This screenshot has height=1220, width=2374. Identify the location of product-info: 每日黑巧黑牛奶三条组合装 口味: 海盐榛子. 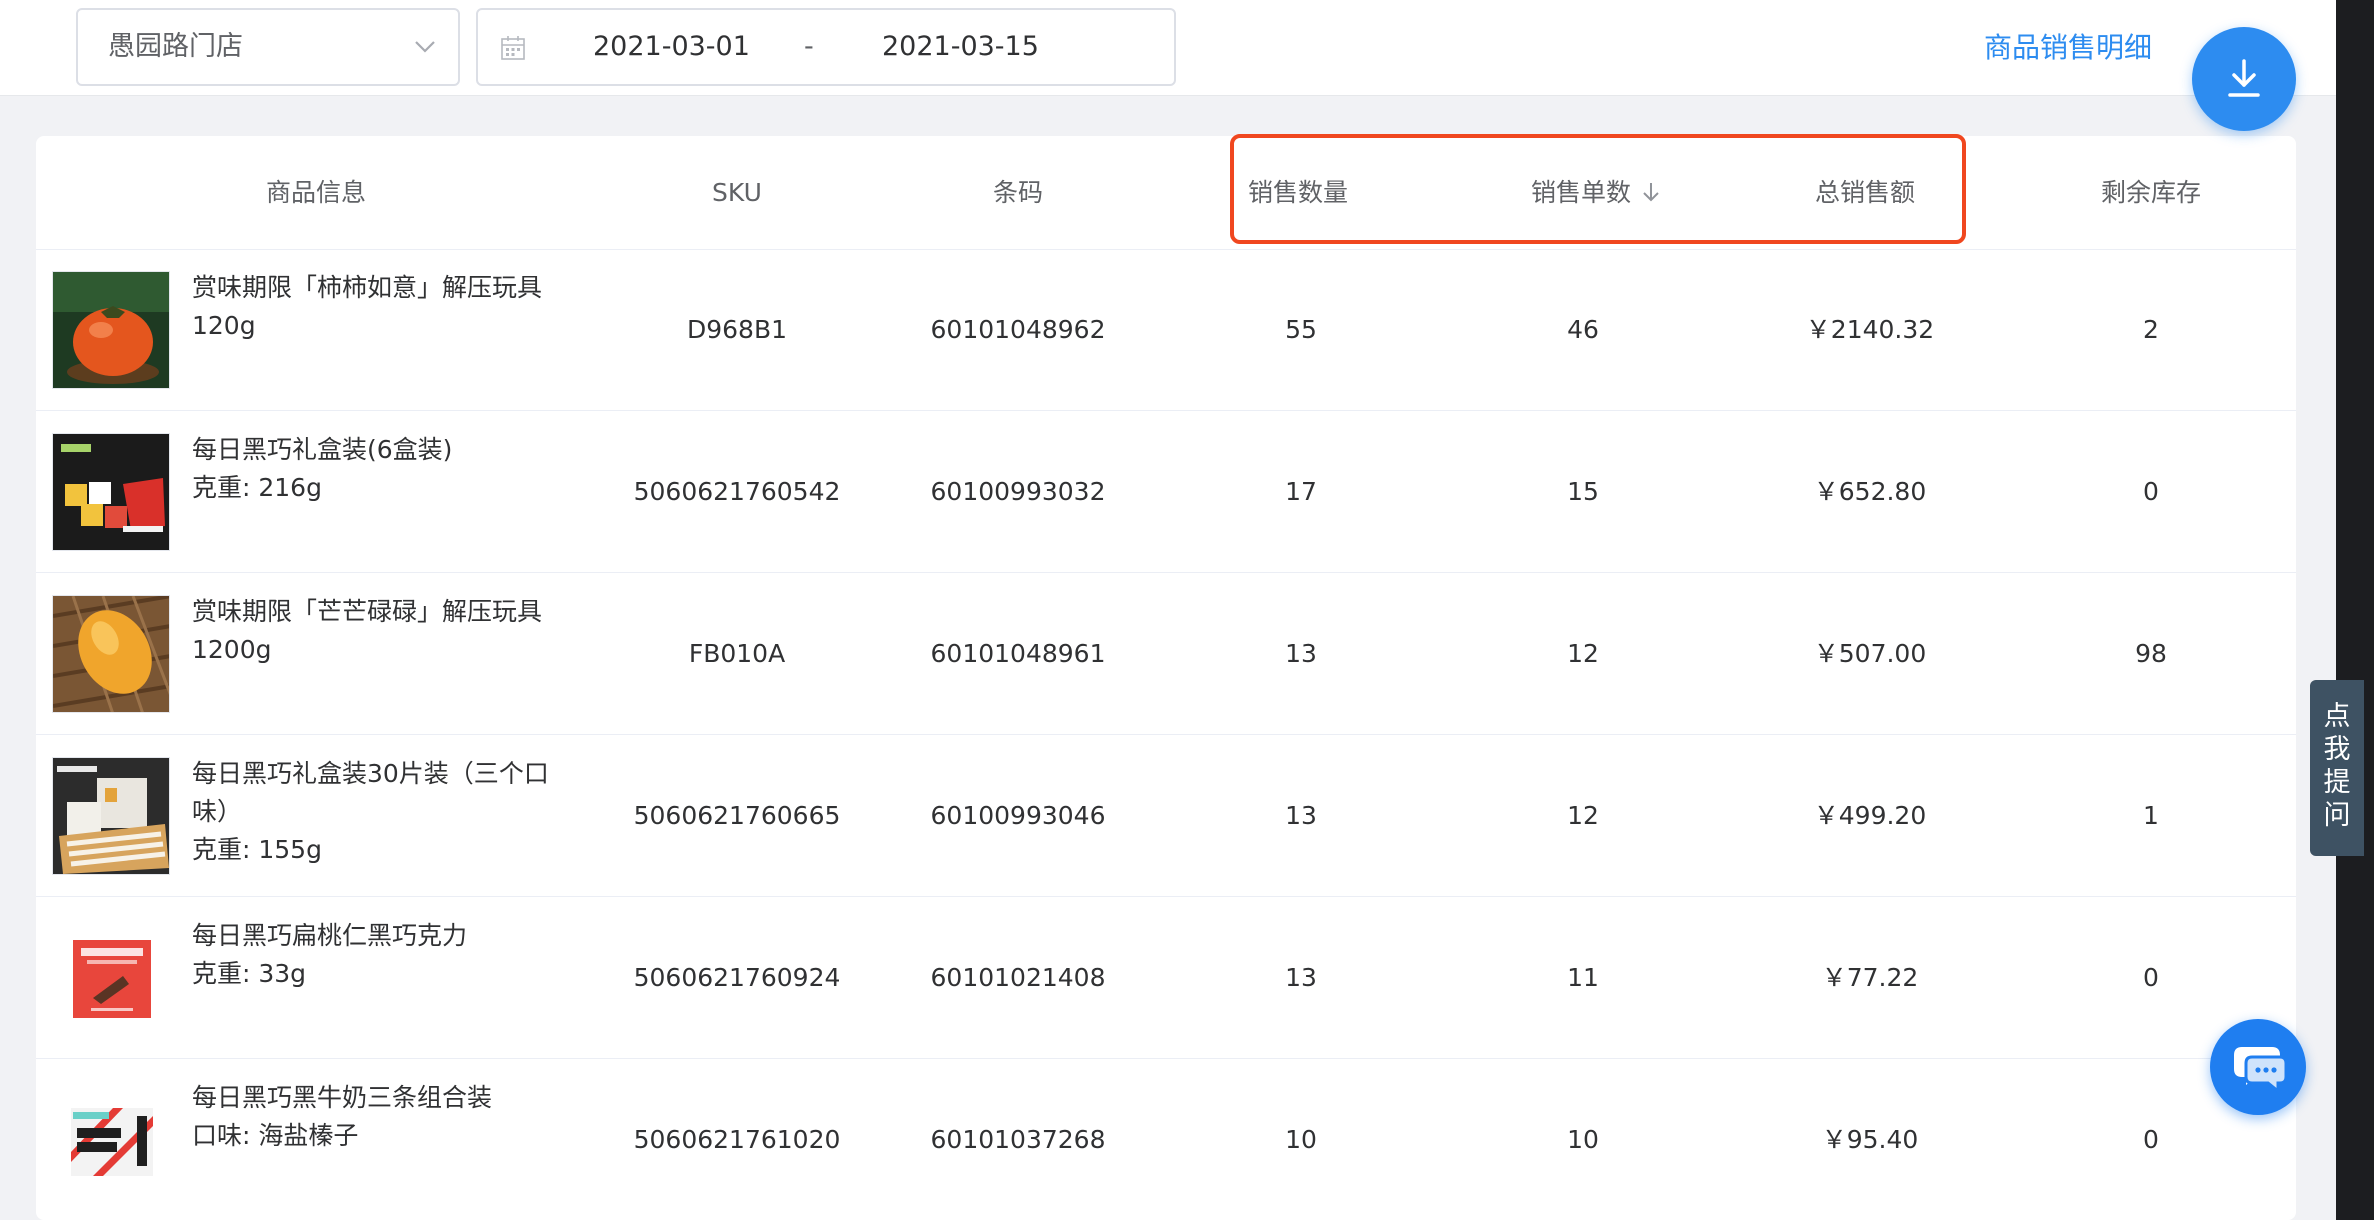
(392, 1117).